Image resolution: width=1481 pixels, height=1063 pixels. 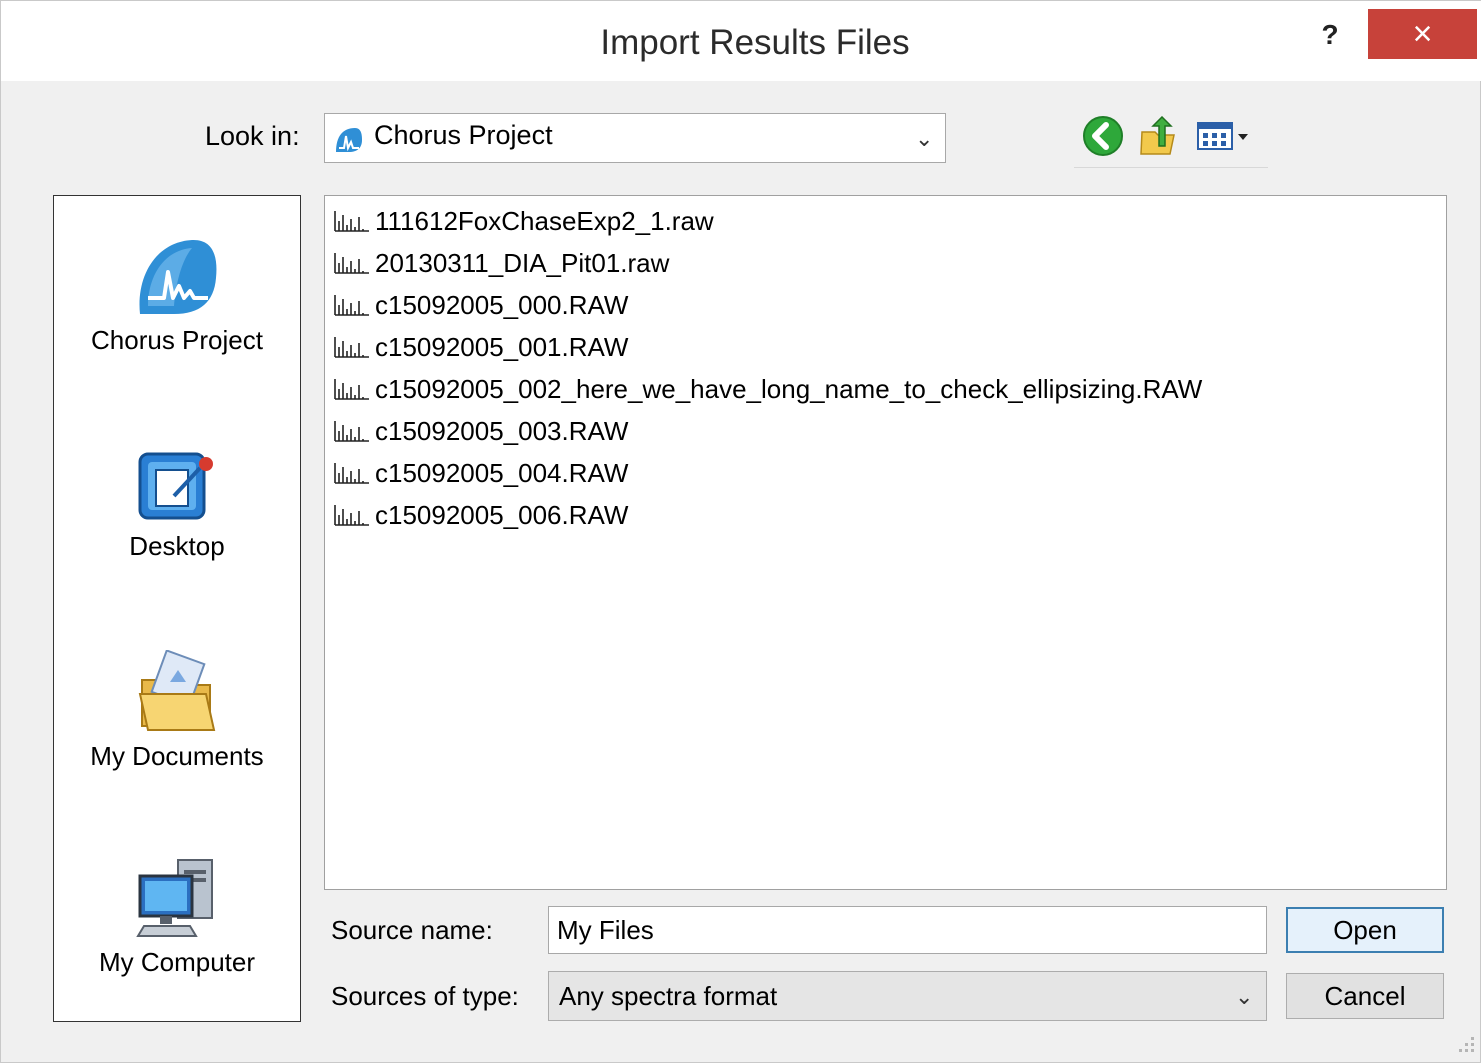 What do you see at coordinates (1330, 35) in the screenshot?
I see `help-button: ?` at bounding box center [1330, 35].